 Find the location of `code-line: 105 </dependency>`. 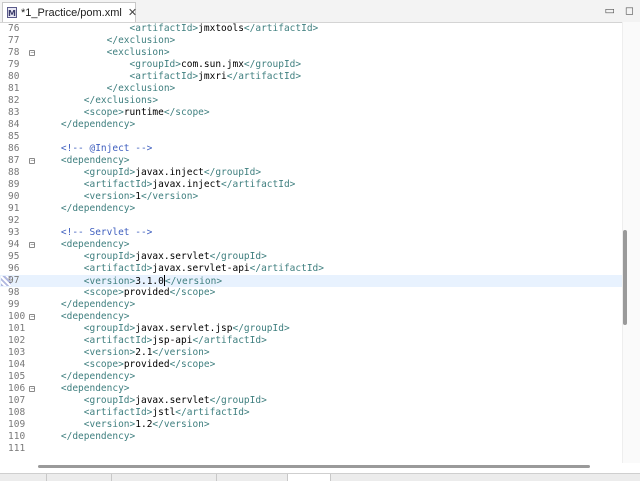

code-line: 105 </dependency> is located at coordinates (311, 377).